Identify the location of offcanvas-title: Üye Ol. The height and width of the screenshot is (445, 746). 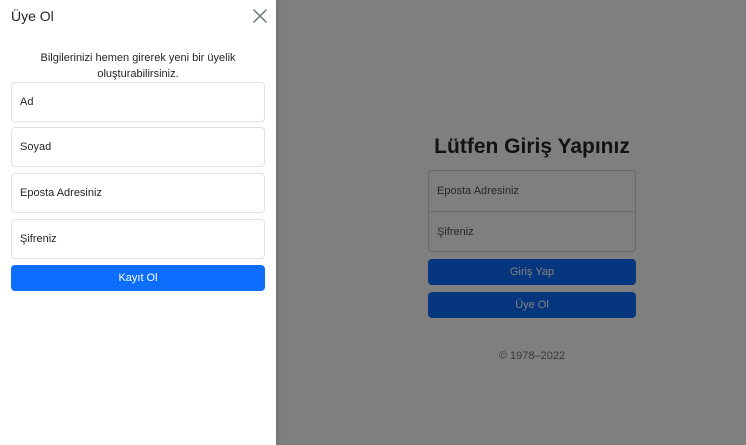
(32, 16).